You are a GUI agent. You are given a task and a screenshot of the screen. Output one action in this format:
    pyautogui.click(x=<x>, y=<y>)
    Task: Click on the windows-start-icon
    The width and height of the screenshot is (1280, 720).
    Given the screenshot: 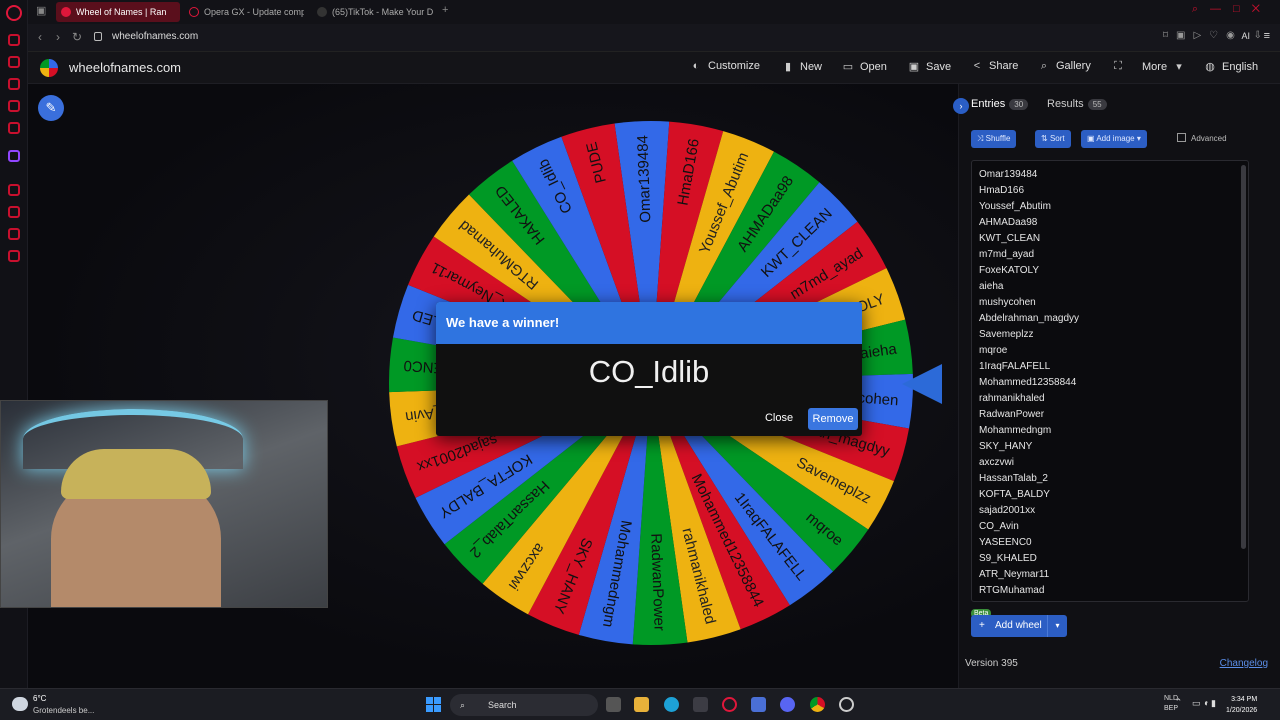 What is the action you would take?
    pyautogui.click(x=433, y=704)
    